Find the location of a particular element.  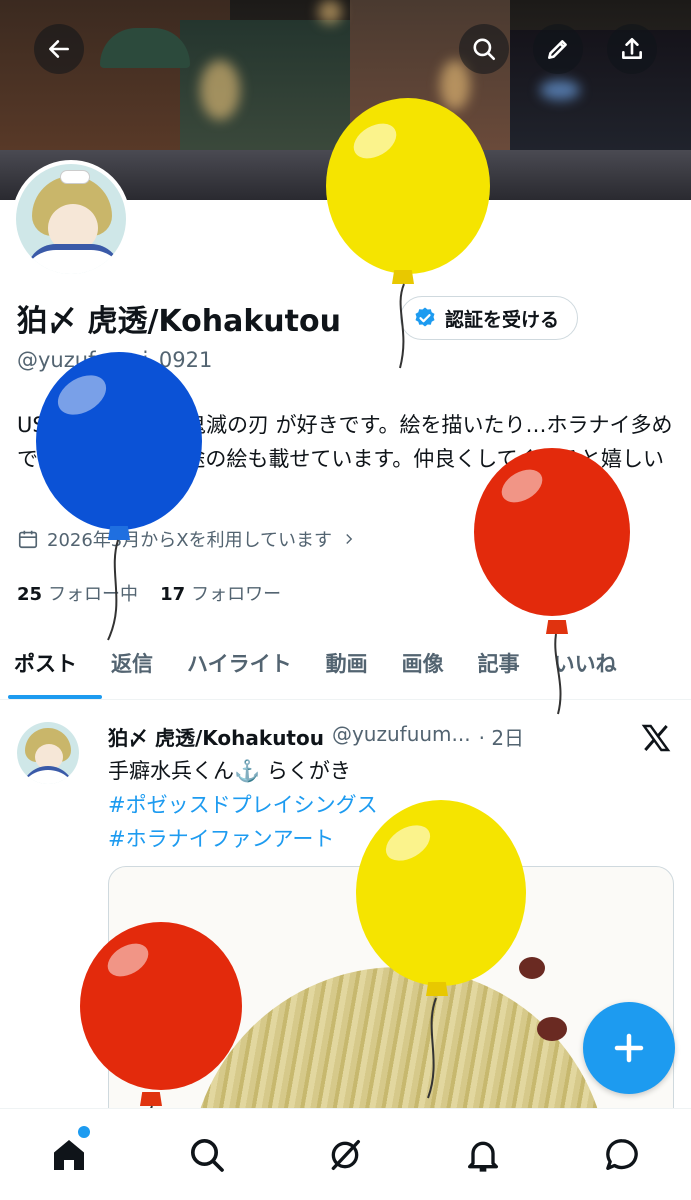

tab-replies: 返信 is located at coordinates (132, 669).